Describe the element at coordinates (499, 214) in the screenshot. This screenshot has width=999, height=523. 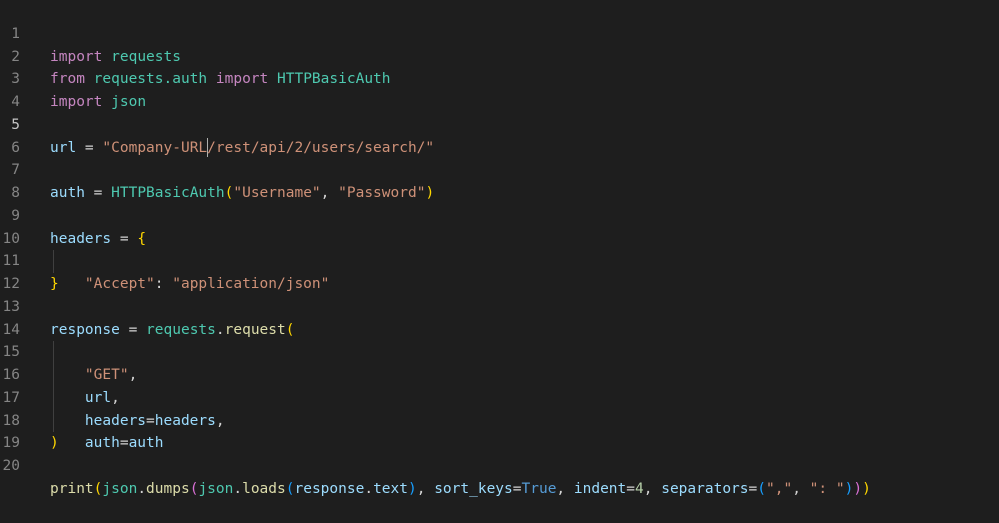
I see `code-line-9: 9 headers = {` at that location.